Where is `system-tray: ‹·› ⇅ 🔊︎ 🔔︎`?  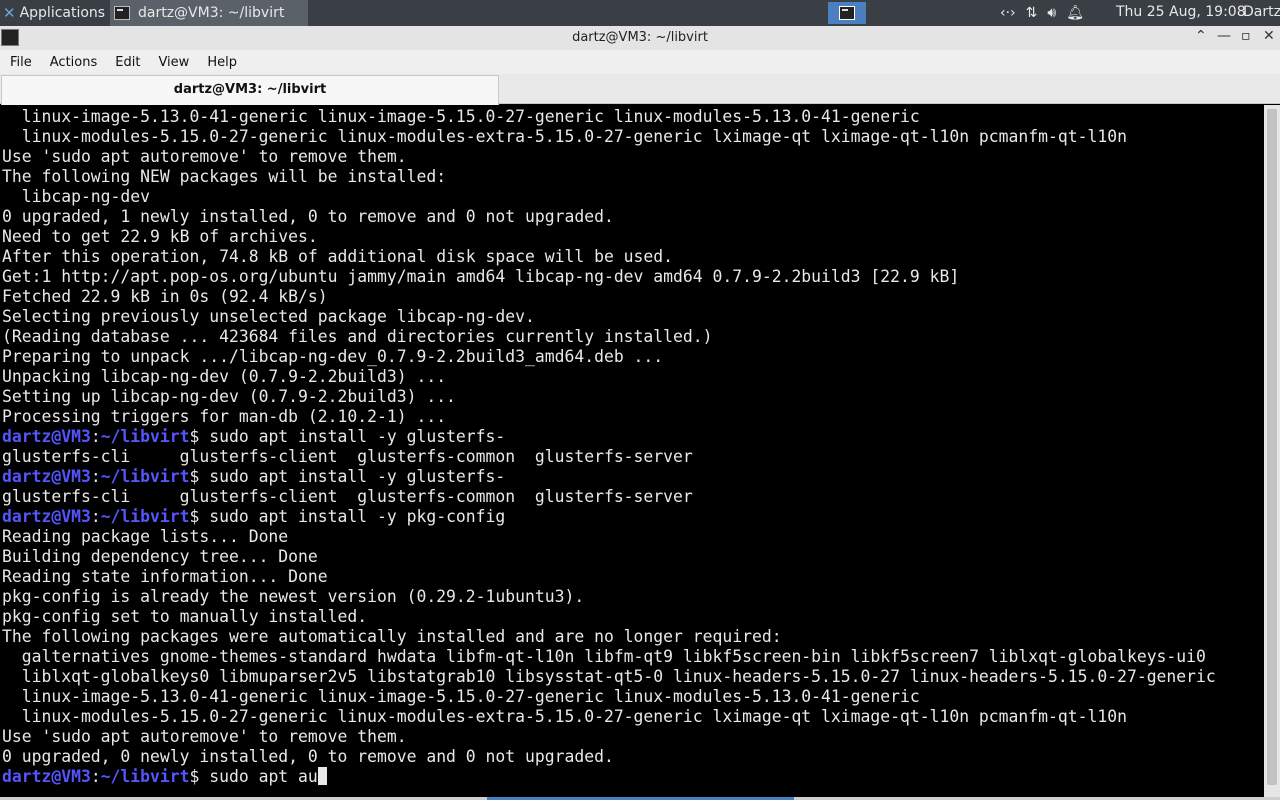 system-tray: ‹·› ⇅ 🔊︎ 🔔︎ is located at coordinates (1042, 13).